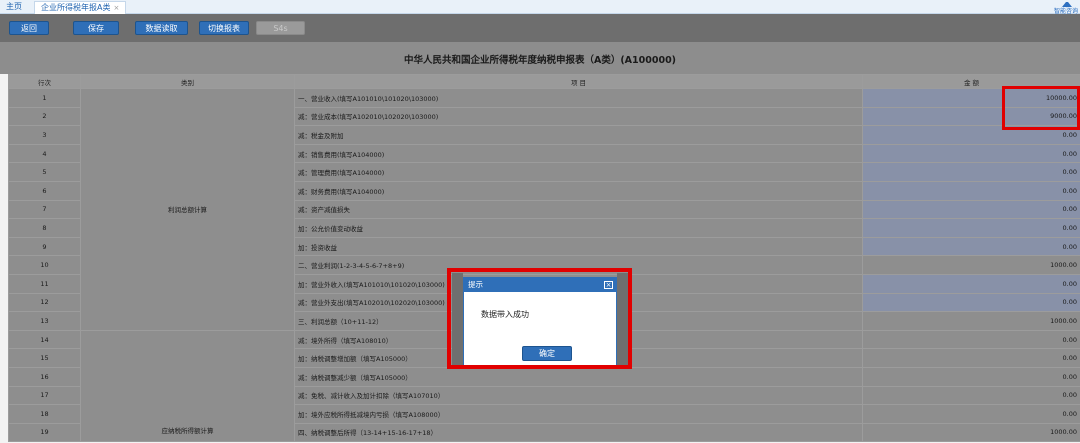 The width and height of the screenshot is (1080, 443). Describe the element at coordinates (44, 283) in the screenshot. I see `row-no: 11` at that location.